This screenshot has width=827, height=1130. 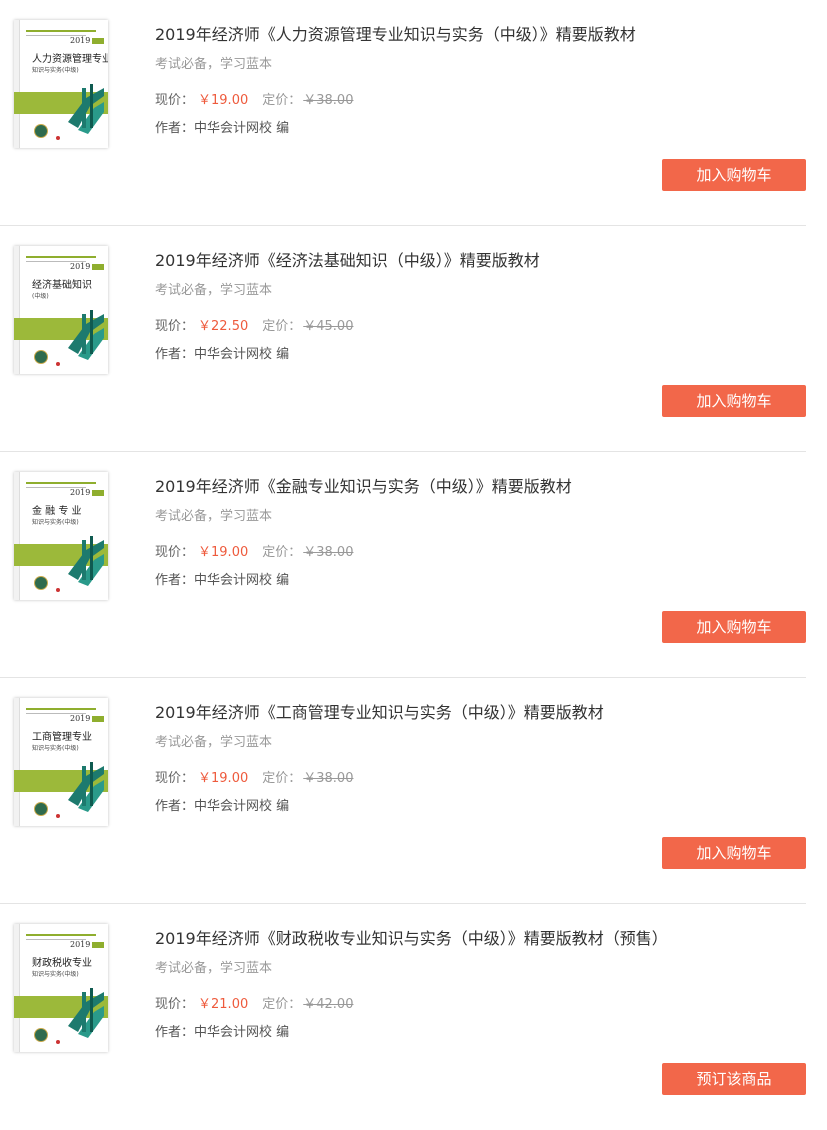 I want to click on book-cover-image: 2019 工商管理专业 知识与实务(中级), so click(x=61, y=762).